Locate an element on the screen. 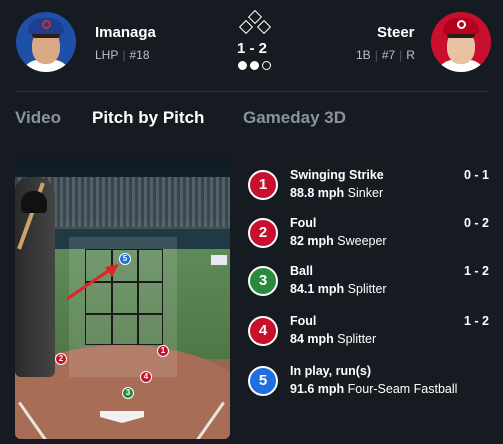 The height and width of the screenshot is (444, 503). pitch-result: In play, run(s) is located at coordinates (331, 371).